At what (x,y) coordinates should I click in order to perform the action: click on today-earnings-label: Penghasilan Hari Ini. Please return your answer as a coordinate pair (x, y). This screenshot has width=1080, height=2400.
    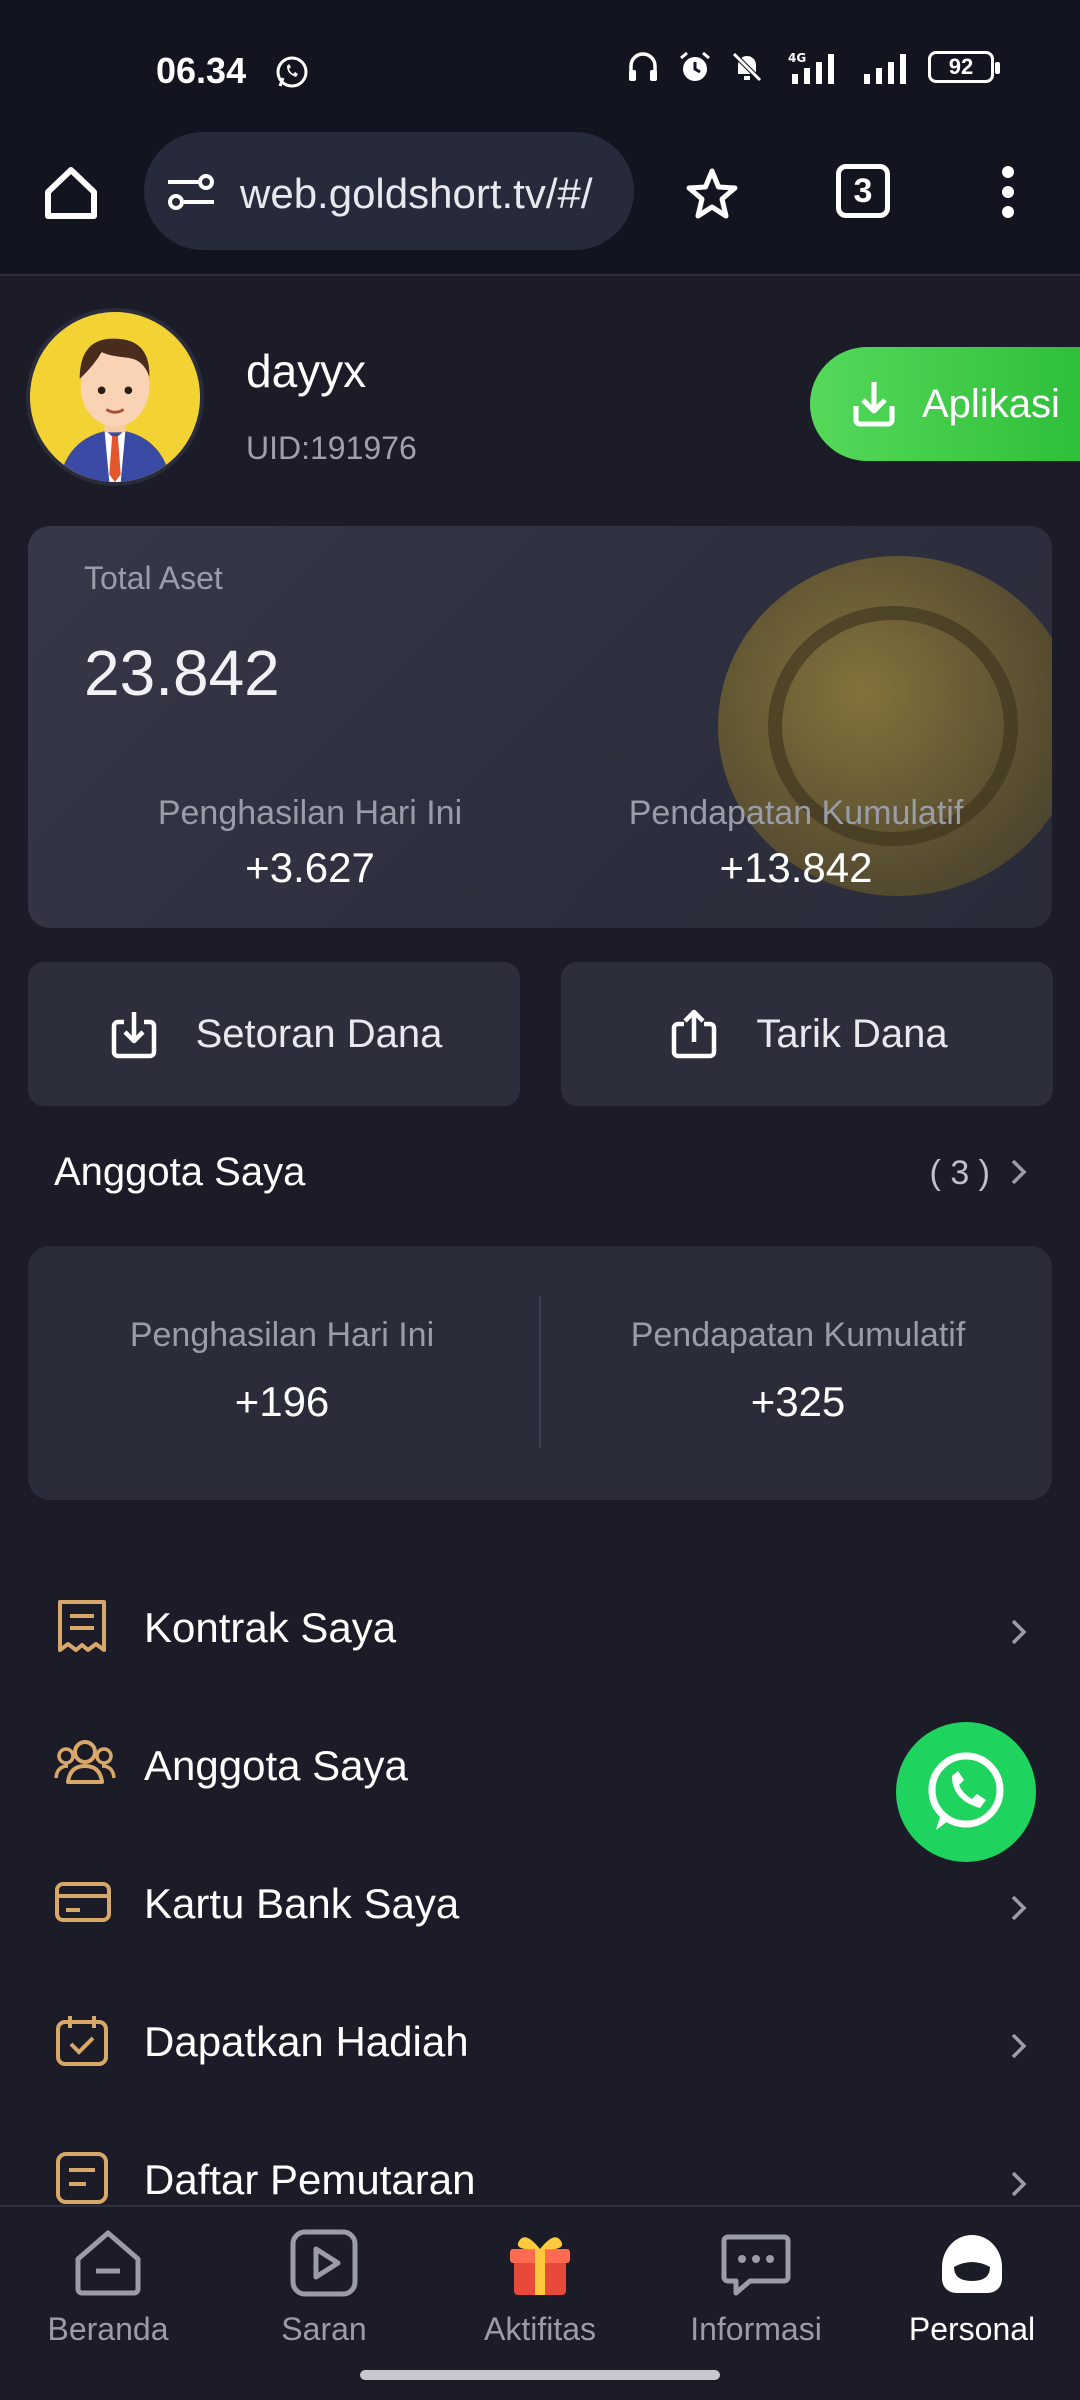
    Looking at the image, I should click on (310, 813).